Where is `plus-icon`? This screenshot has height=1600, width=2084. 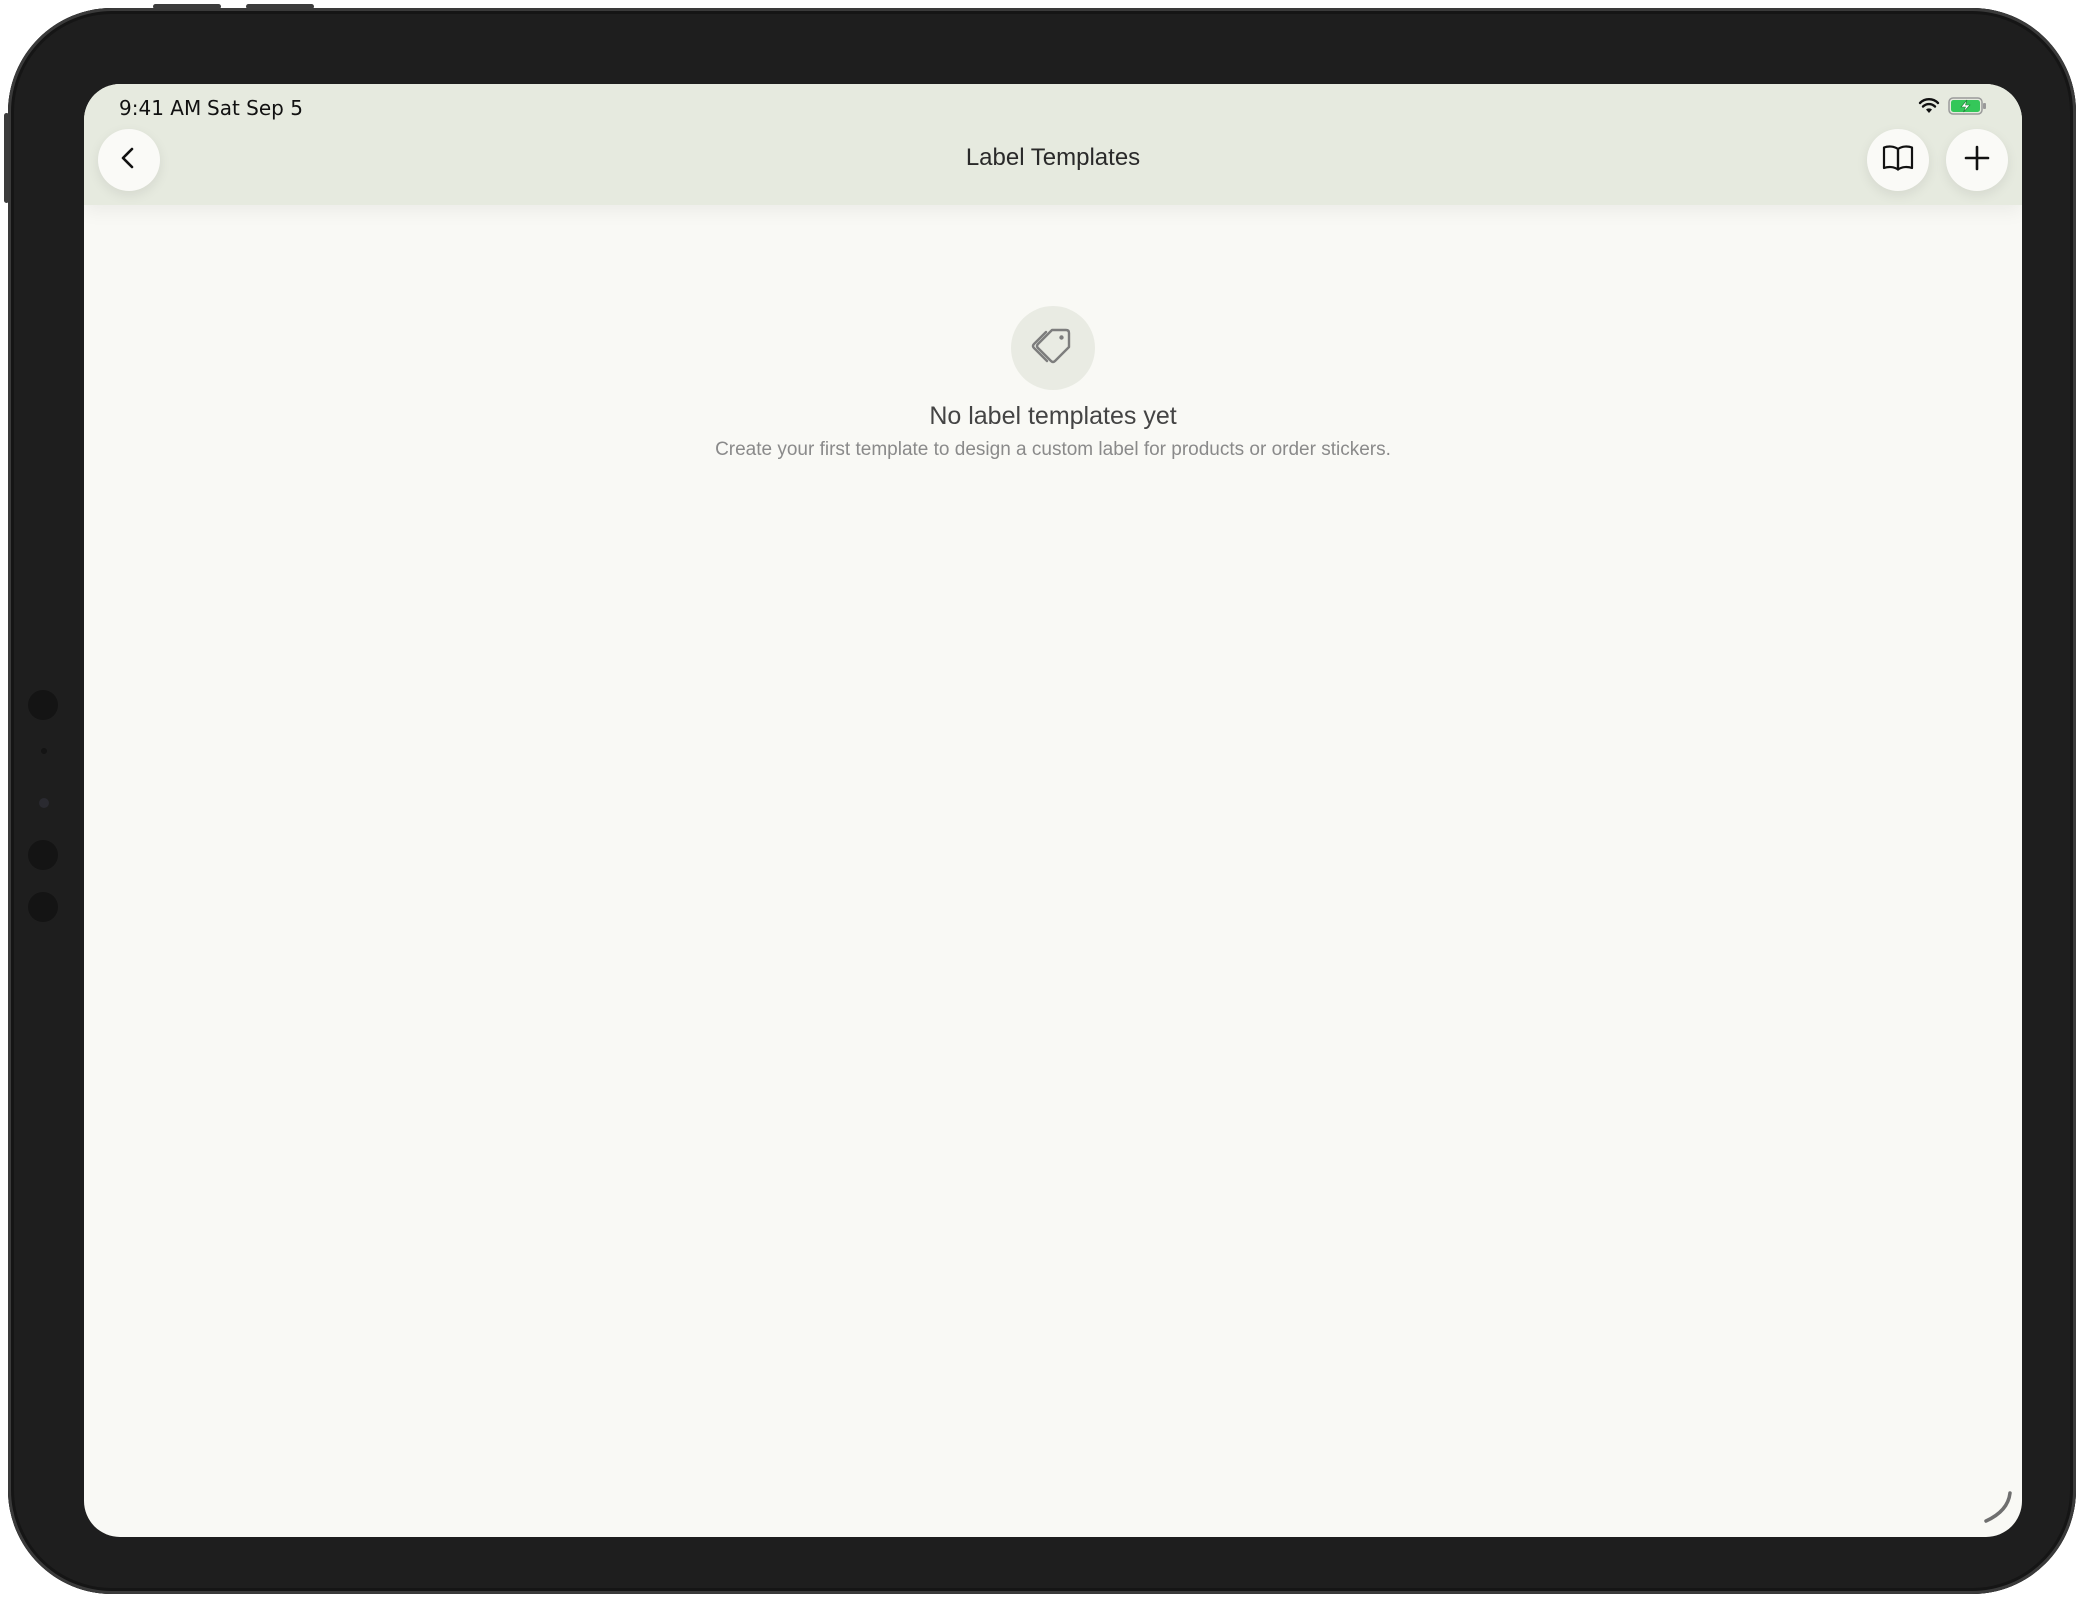 plus-icon is located at coordinates (1977, 160).